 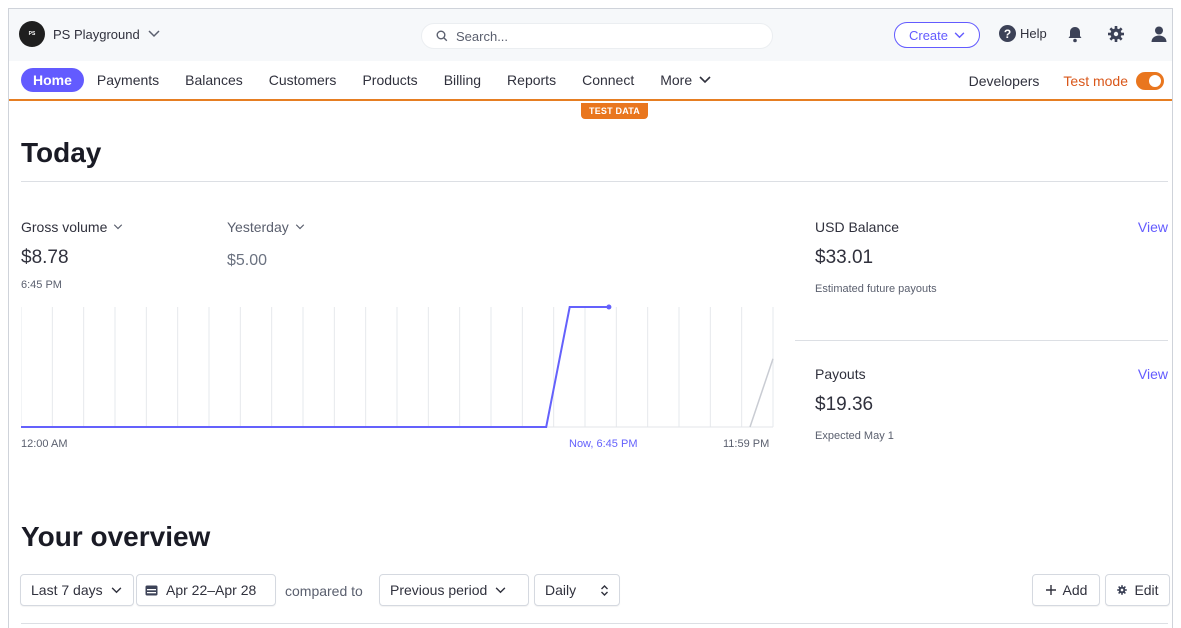 What do you see at coordinates (1159, 34) in the screenshot?
I see `user-icon` at bounding box center [1159, 34].